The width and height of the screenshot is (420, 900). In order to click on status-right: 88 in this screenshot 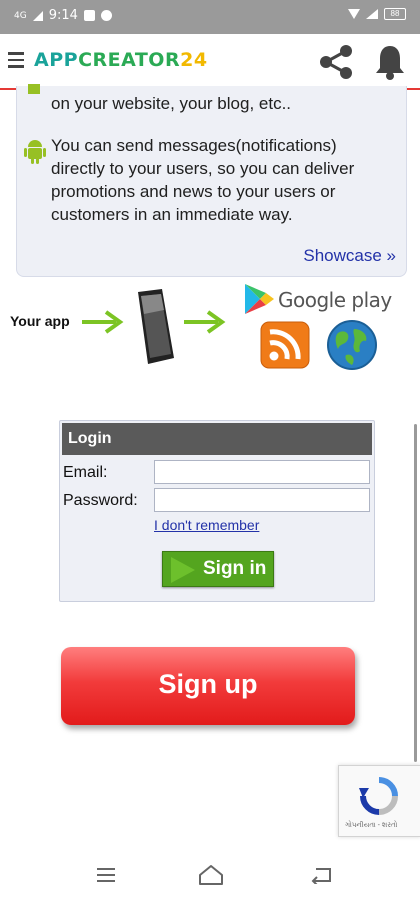, I will do `click(377, 14)`.